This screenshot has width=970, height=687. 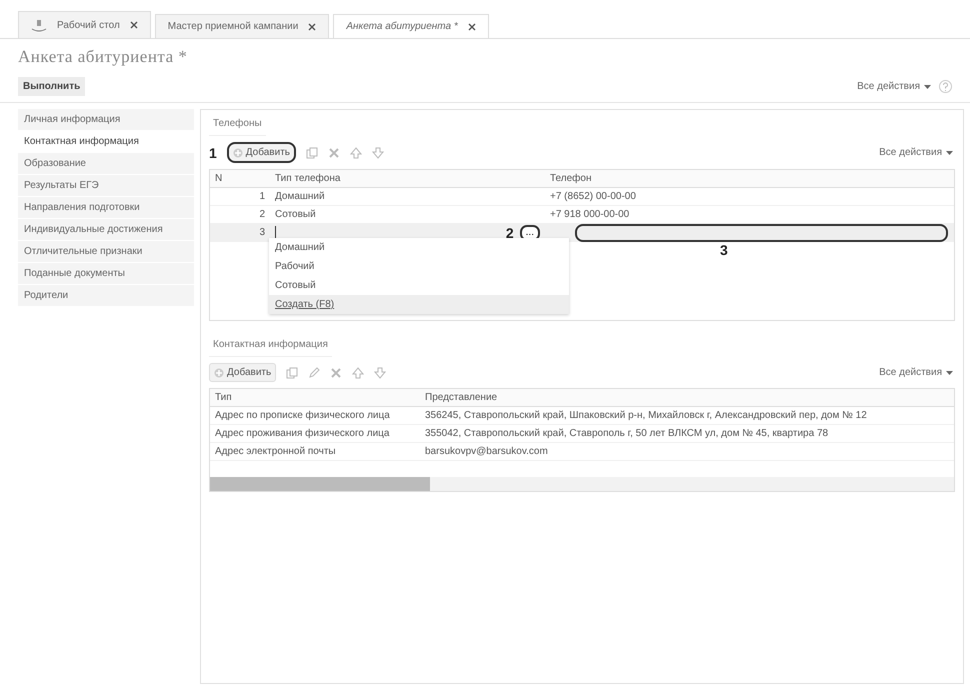 What do you see at coordinates (419, 266) in the screenshot?
I see `dropdown-option: Рабочий` at bounding box center [419, 266].